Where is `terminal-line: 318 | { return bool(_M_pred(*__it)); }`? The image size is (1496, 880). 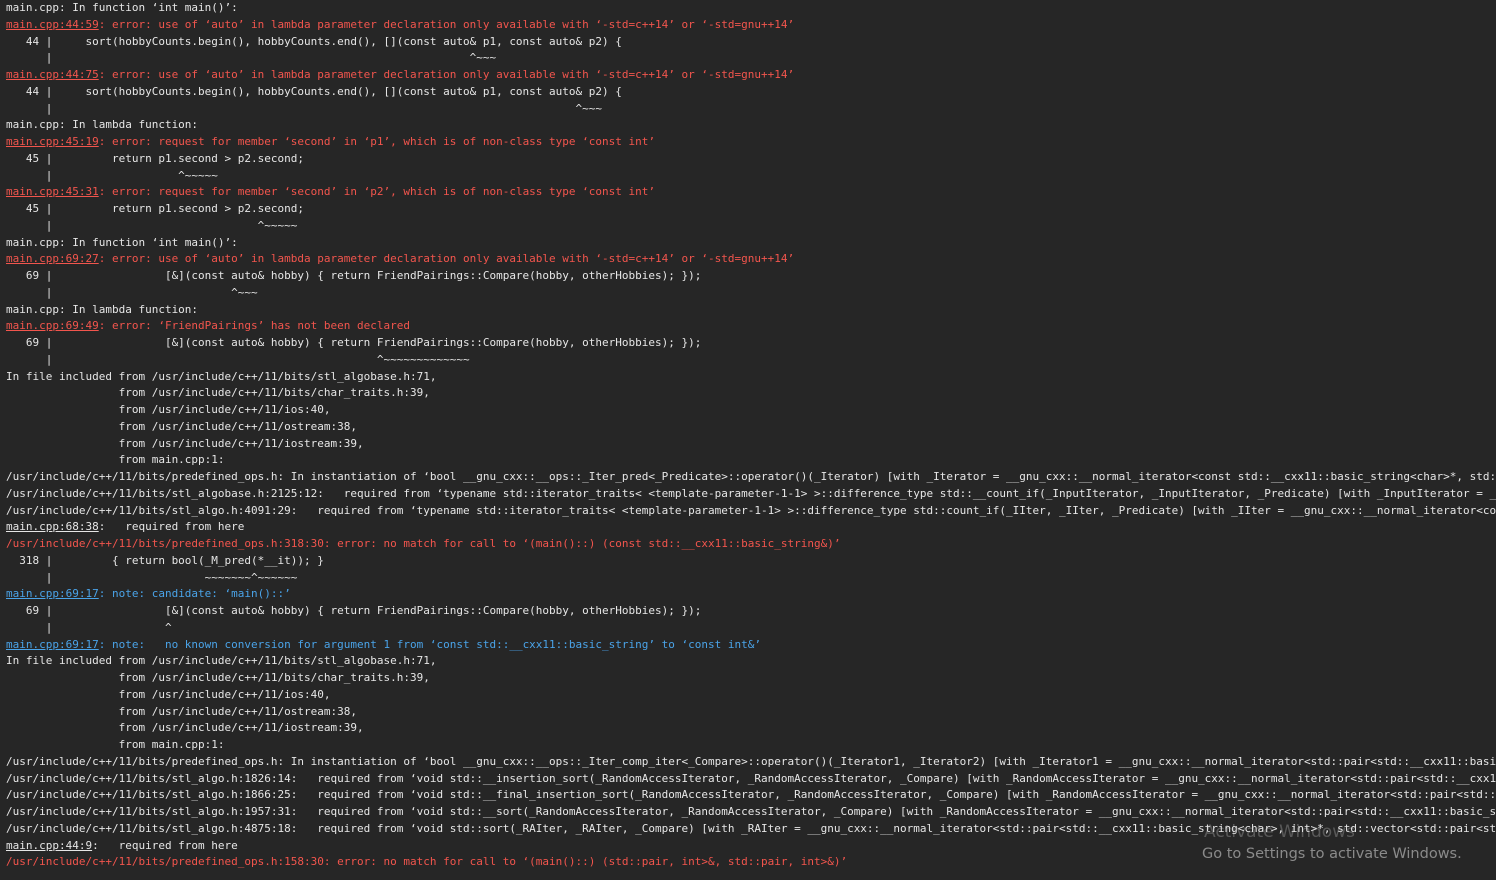 terminal-line: 318 | { return bool(_M_pred(*__it)); } is located at coordinates (748, 561).